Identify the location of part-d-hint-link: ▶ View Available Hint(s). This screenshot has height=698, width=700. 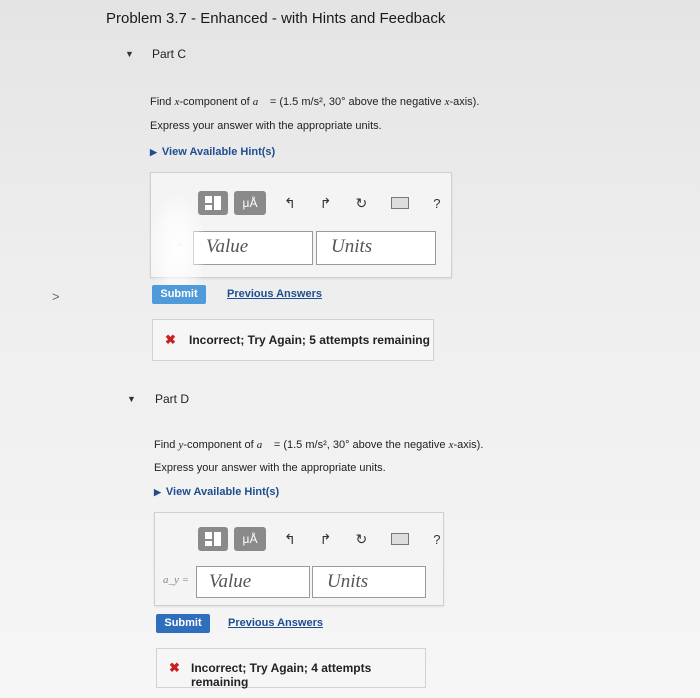
(216, 492).